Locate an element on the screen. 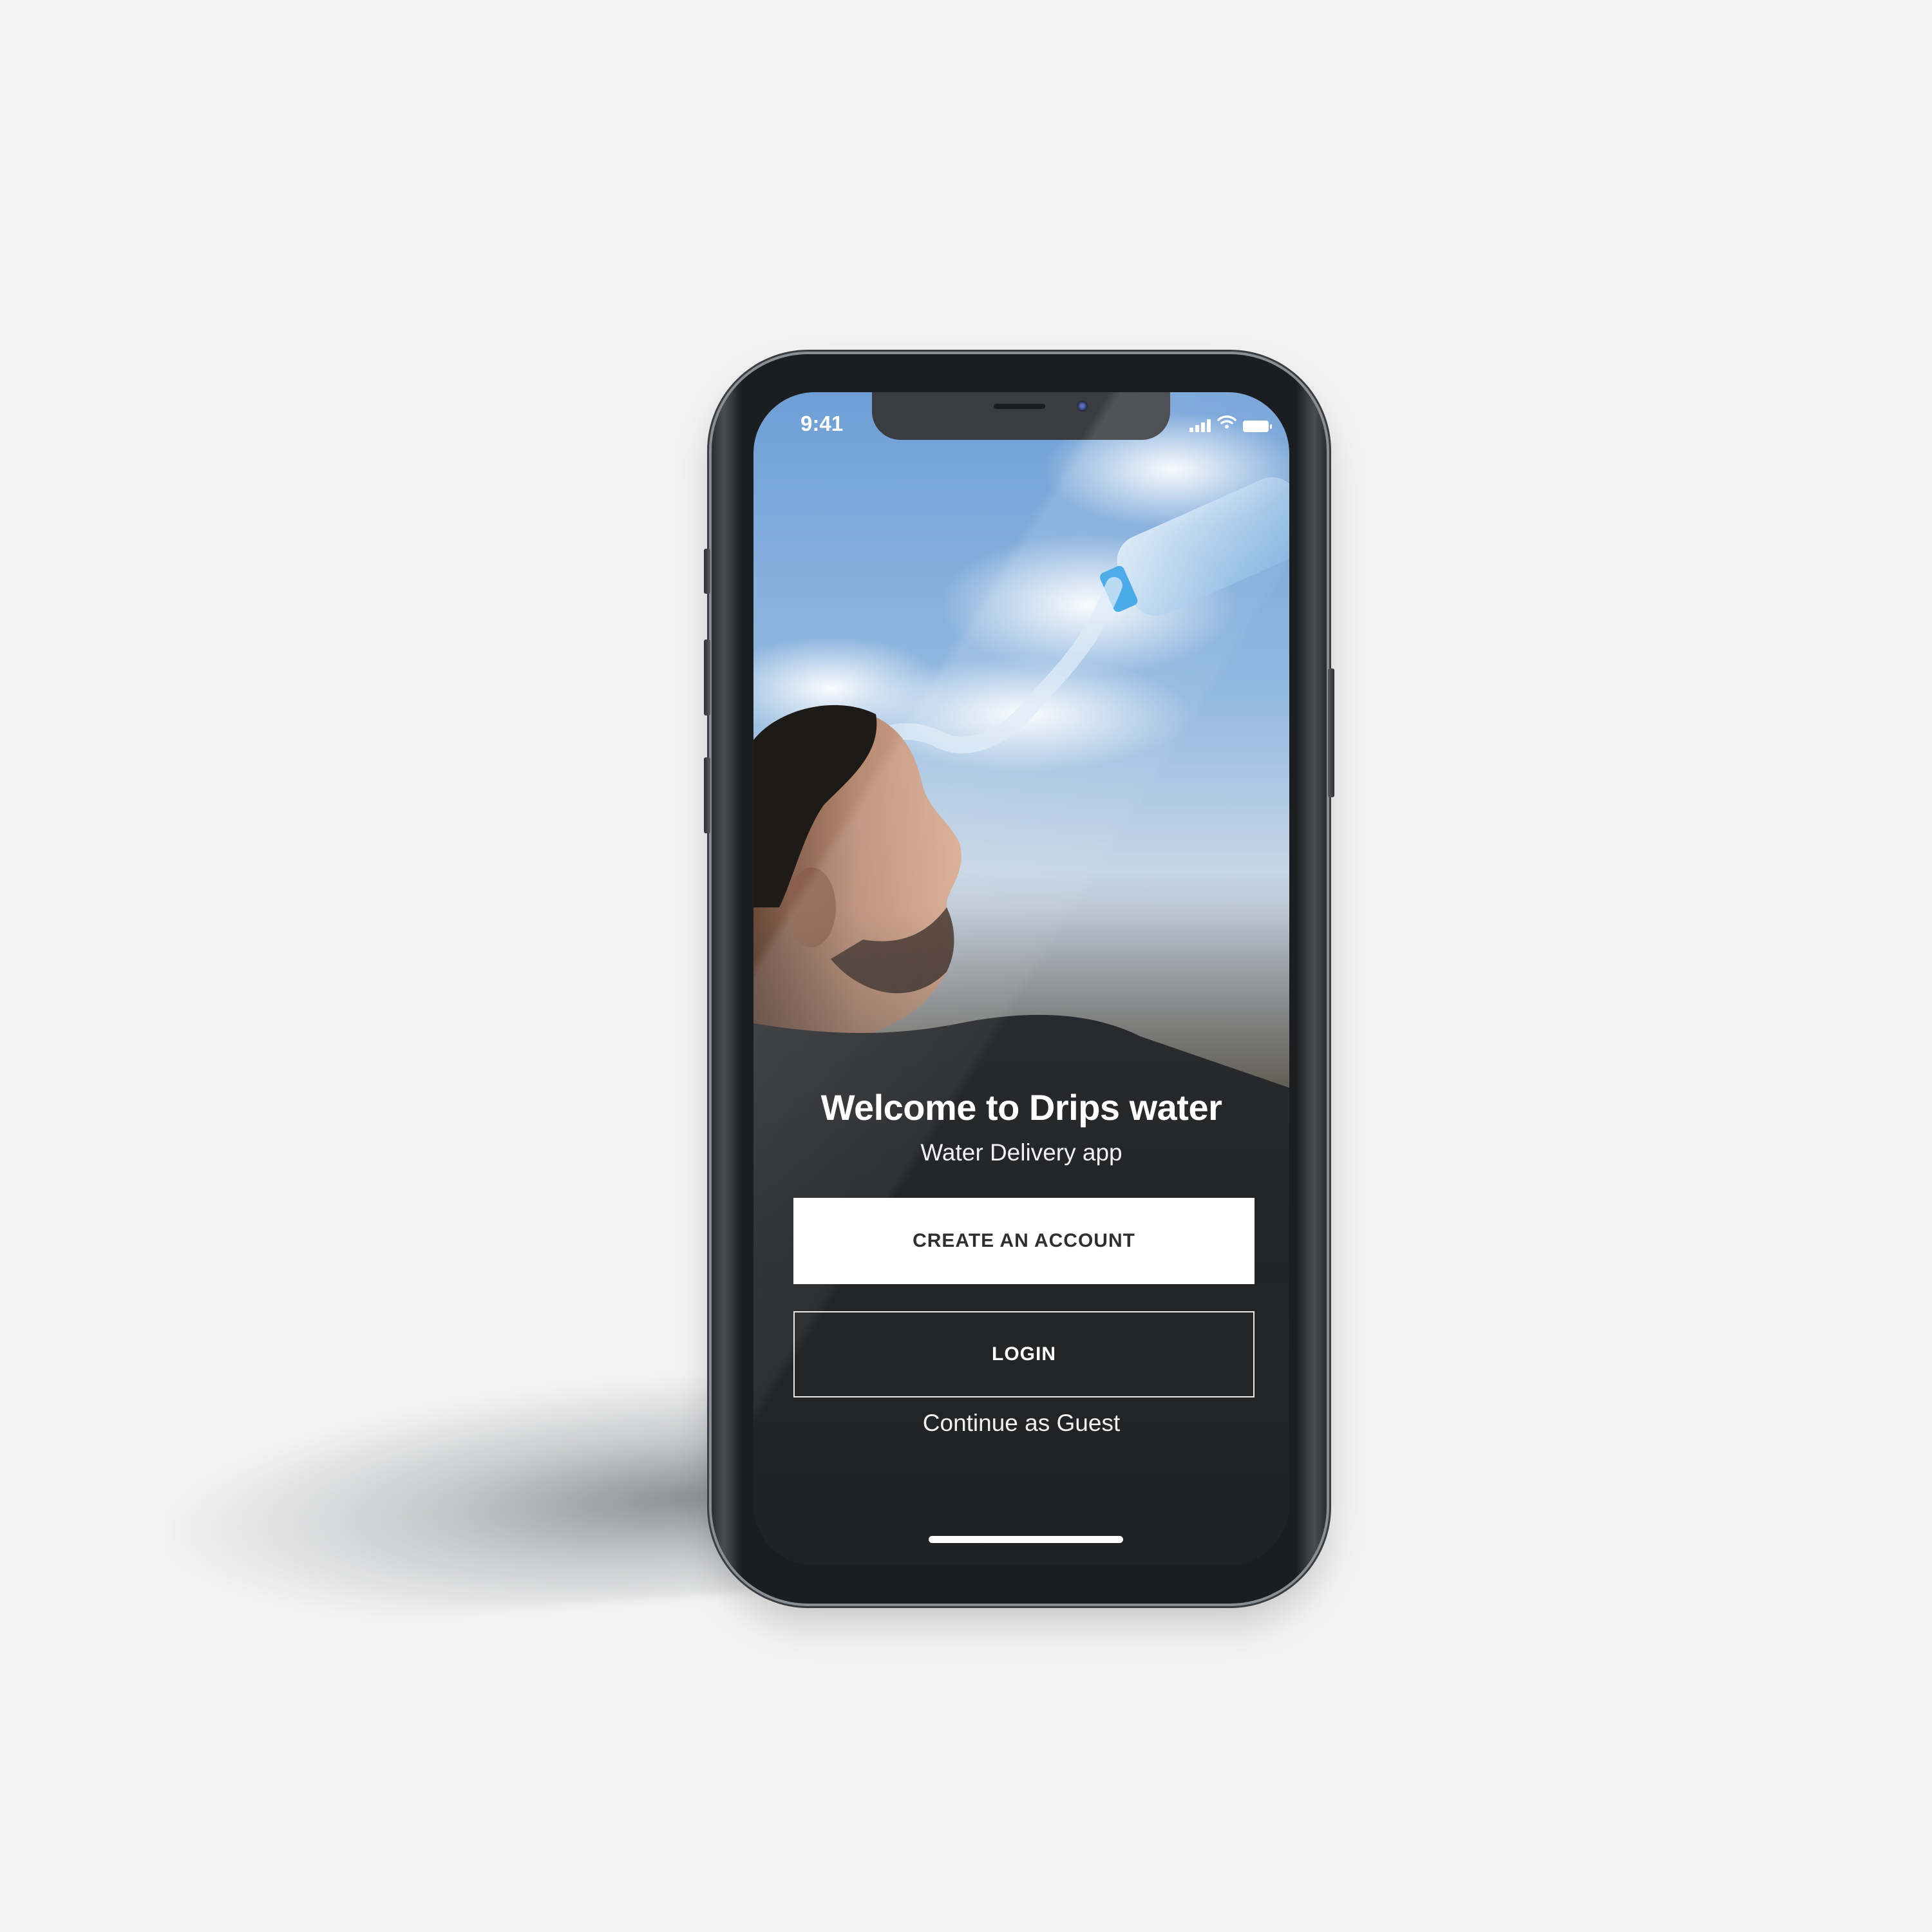 This screenshot has width=1932, height=1932. front-camera is located at coordinates (1082, 406).